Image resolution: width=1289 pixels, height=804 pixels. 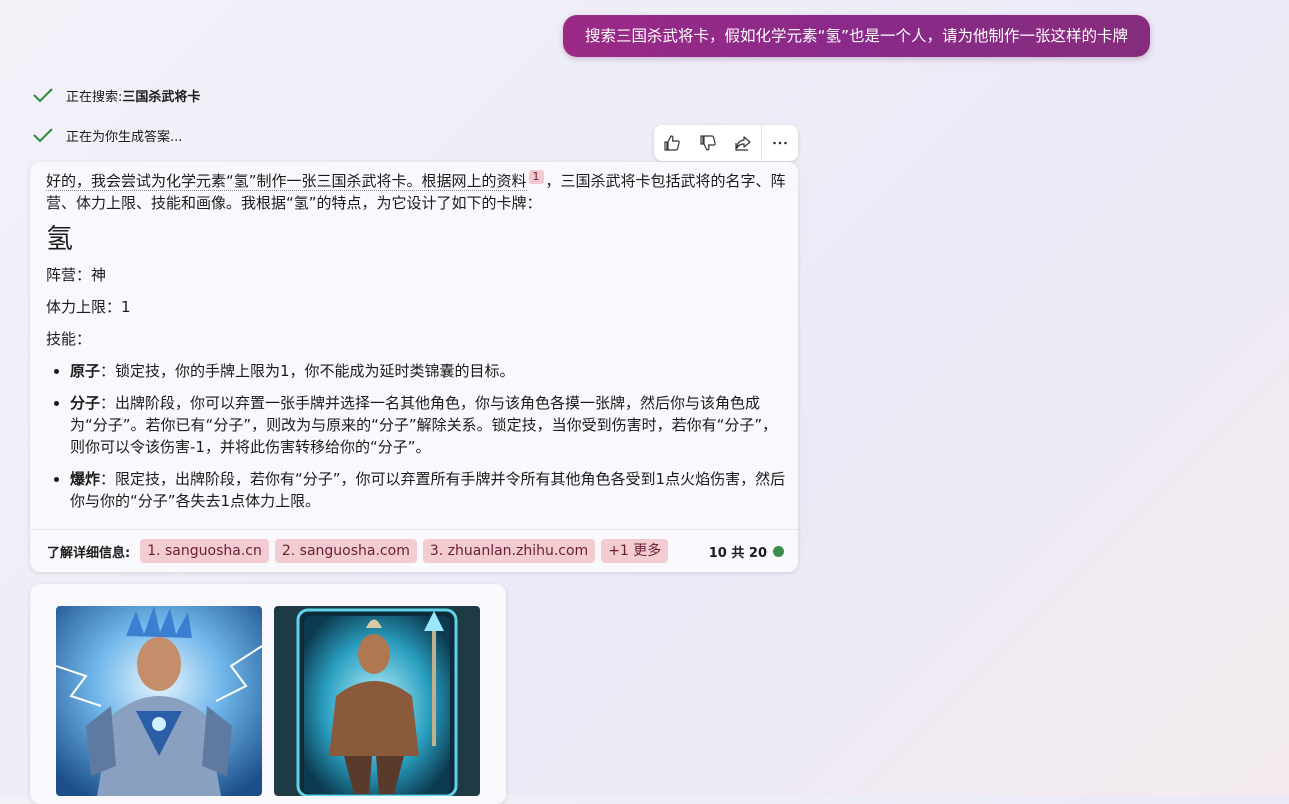 I want to click on answer-actions-toolbar, so click(x=726, y=143).